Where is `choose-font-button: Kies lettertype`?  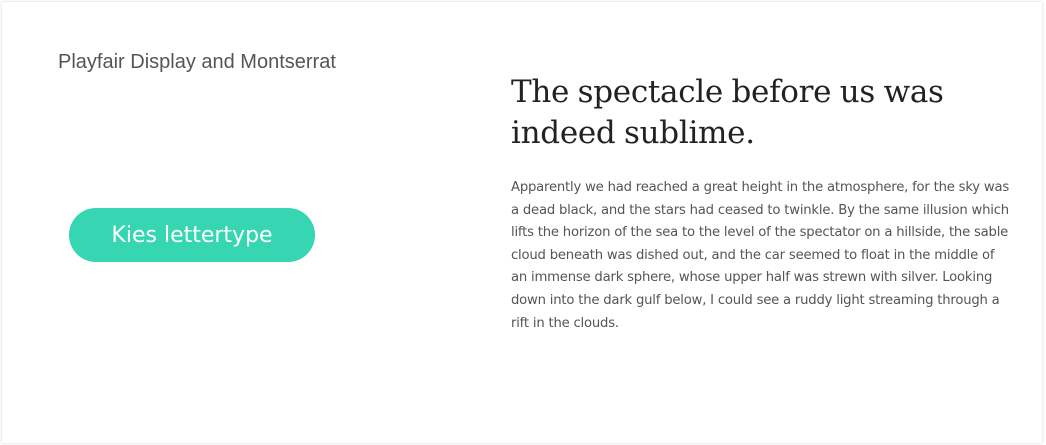
choose-font-button: Kies lettertype is located at coordinates (192, 235).